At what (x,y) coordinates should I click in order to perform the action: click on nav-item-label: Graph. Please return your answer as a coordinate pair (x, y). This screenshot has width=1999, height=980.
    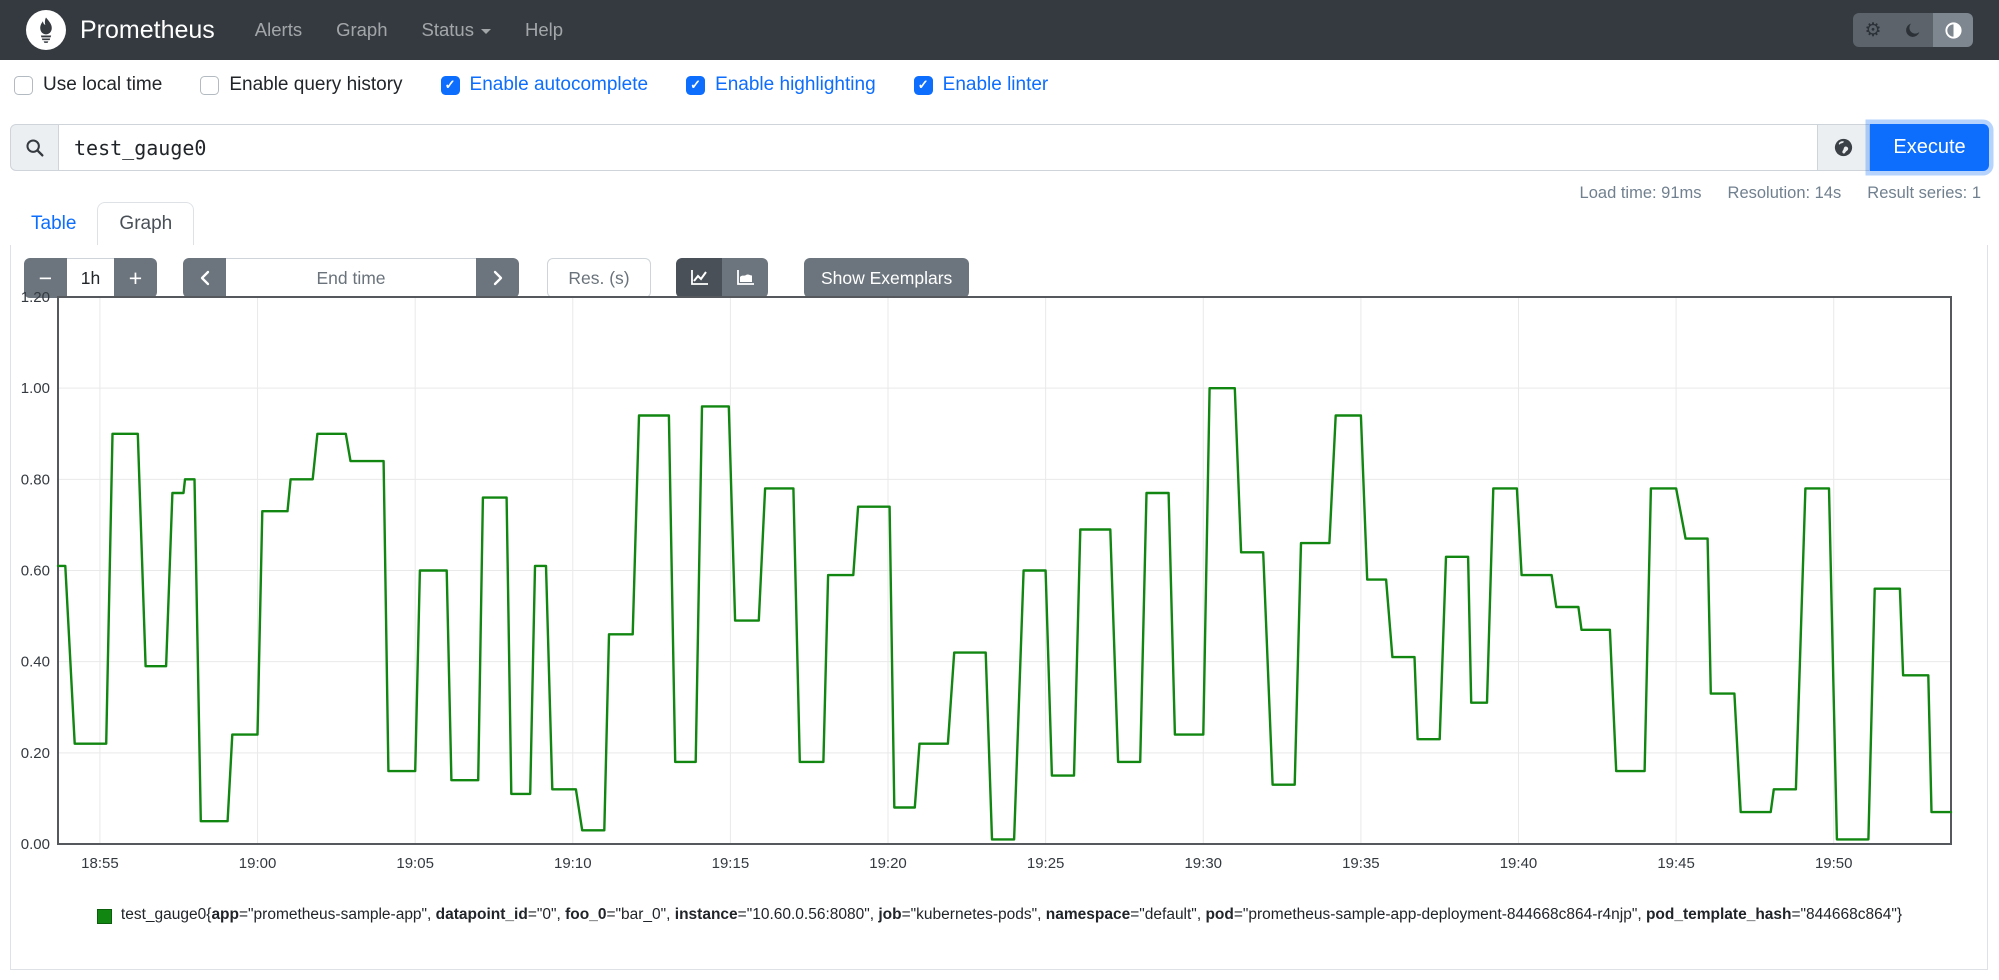
    Looking at the image, I should click on (362, 29).